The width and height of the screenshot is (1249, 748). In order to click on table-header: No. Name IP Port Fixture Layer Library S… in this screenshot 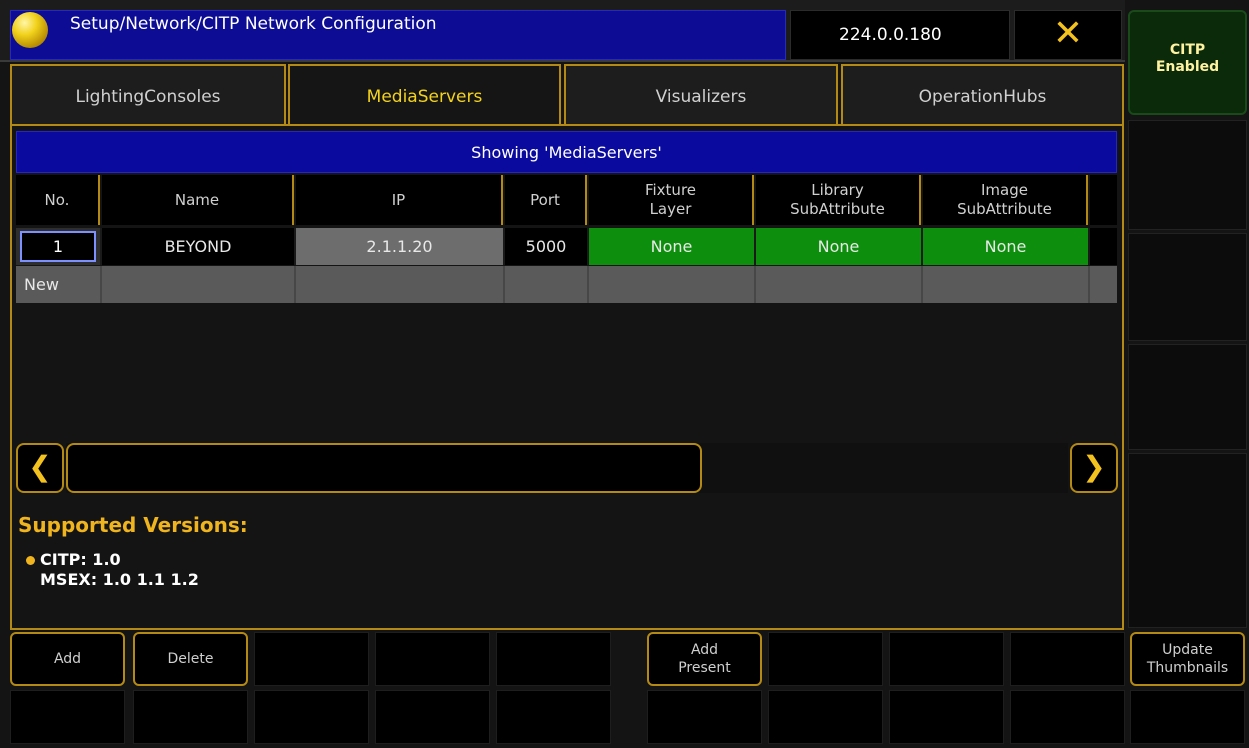, I will do `click(566, 201)`.